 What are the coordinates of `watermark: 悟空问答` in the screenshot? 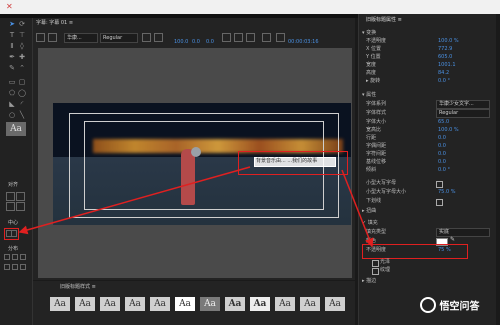 It's located at (459, 307).